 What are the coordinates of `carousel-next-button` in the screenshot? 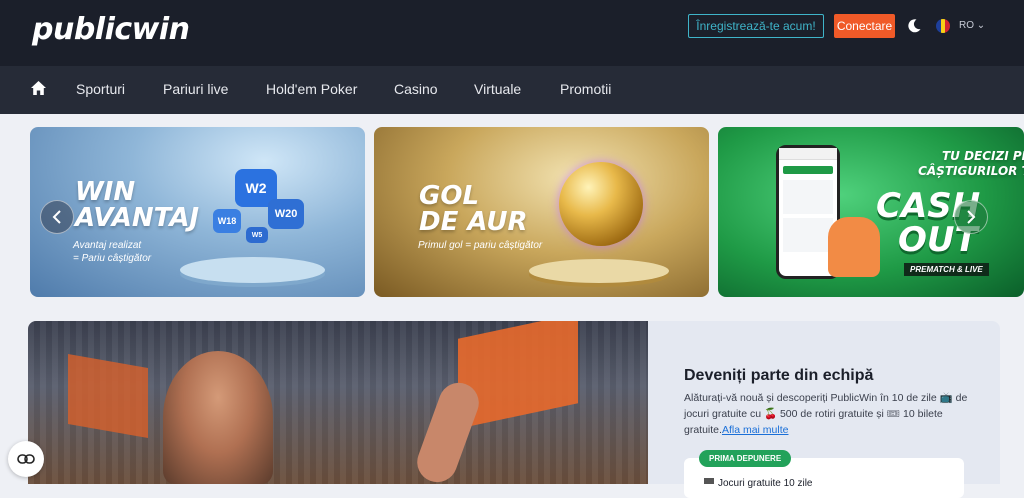 It's located at (971, 217).